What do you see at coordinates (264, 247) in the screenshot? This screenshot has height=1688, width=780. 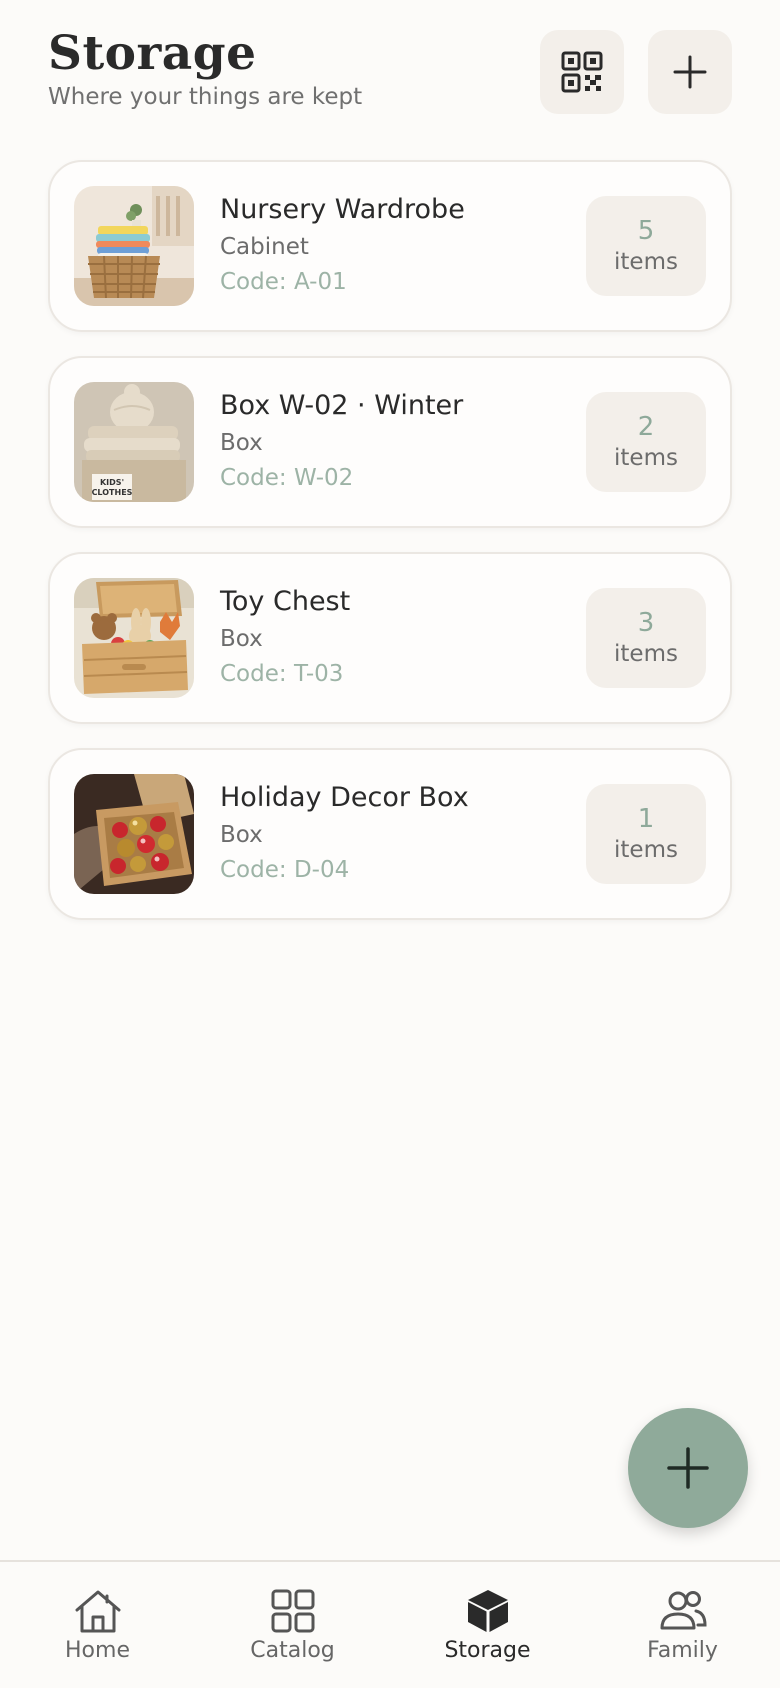 I see `storage-type: Cabinet` at bounding box center [264, 247].